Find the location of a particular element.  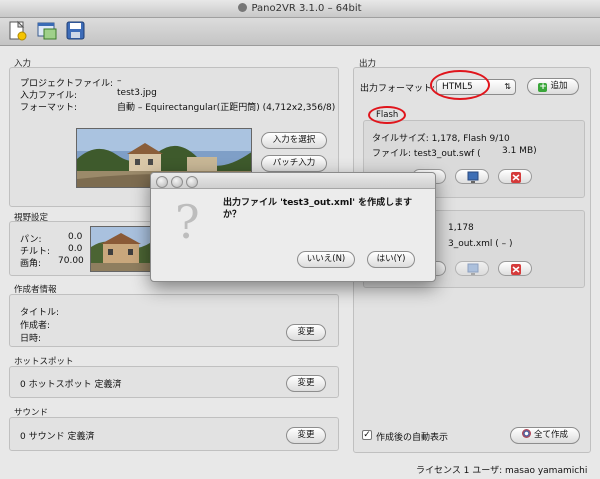

new-project-icon is located at coordinates (18, 31).